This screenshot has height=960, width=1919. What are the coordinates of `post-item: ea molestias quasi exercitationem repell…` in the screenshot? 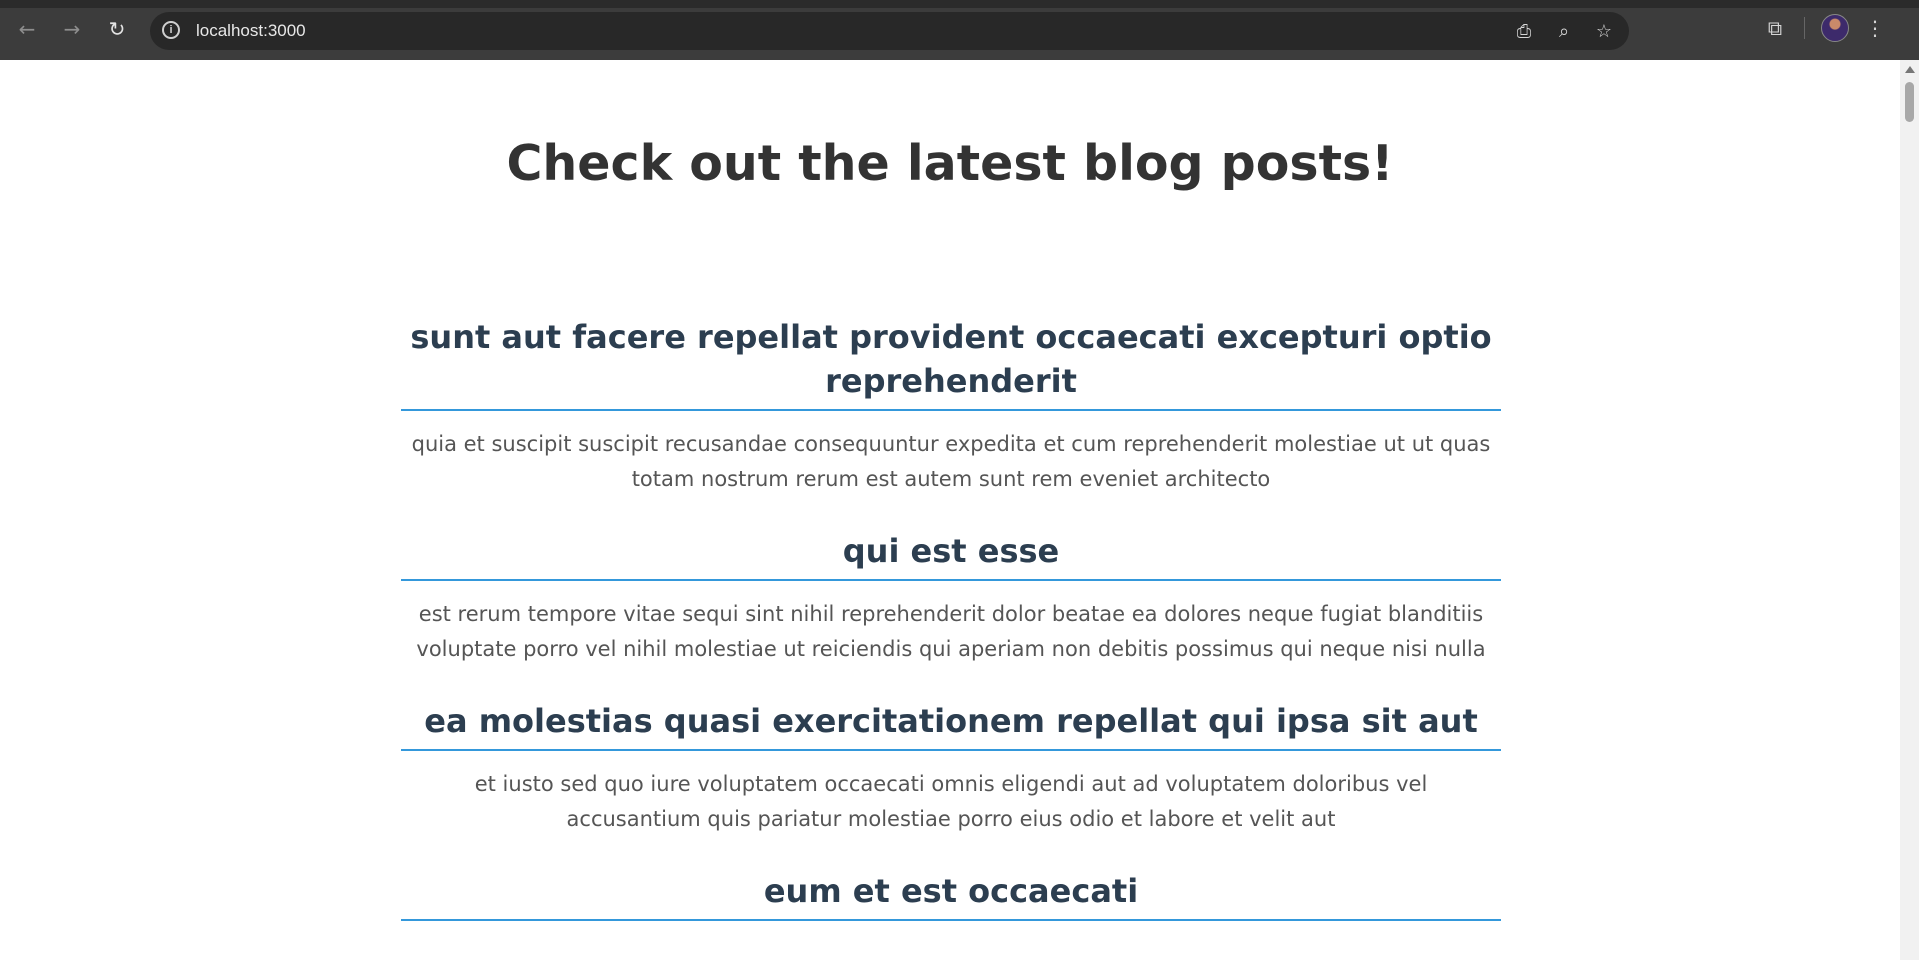 It's located at (951, 768).